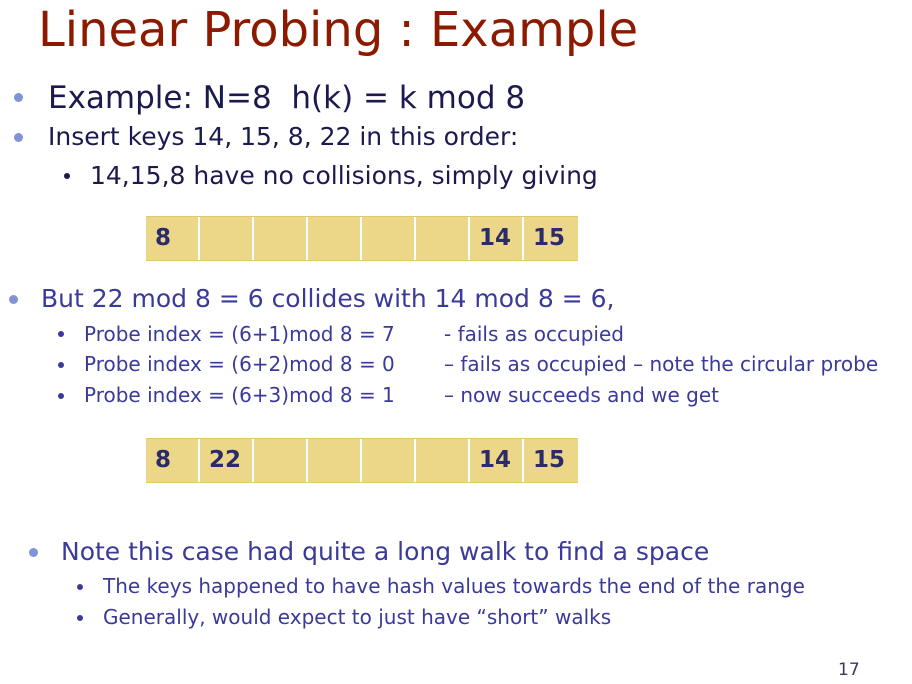 The height and width of the screenshot is (684, 912). What do you see at coordinates (227, 460) in the screenshot?
I see `table-cell: 22` at bounding box center [227, 460].